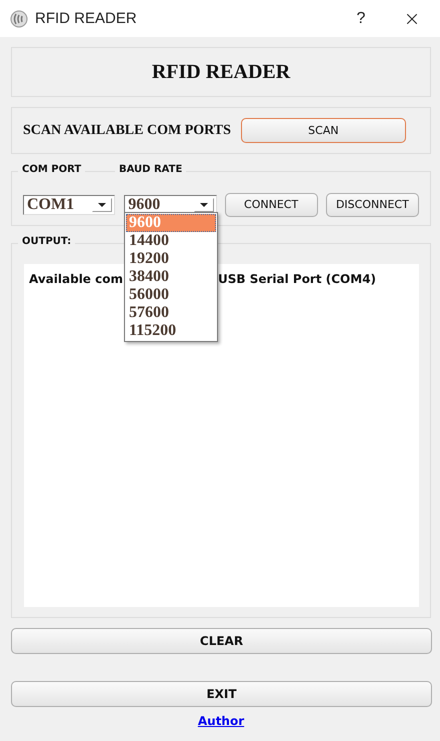 The image size is (440, 741). What do you see at coordinates (221, 641) in the screenshot?
I see `clear-button: CLEAR` at bounding box center [221, 641].